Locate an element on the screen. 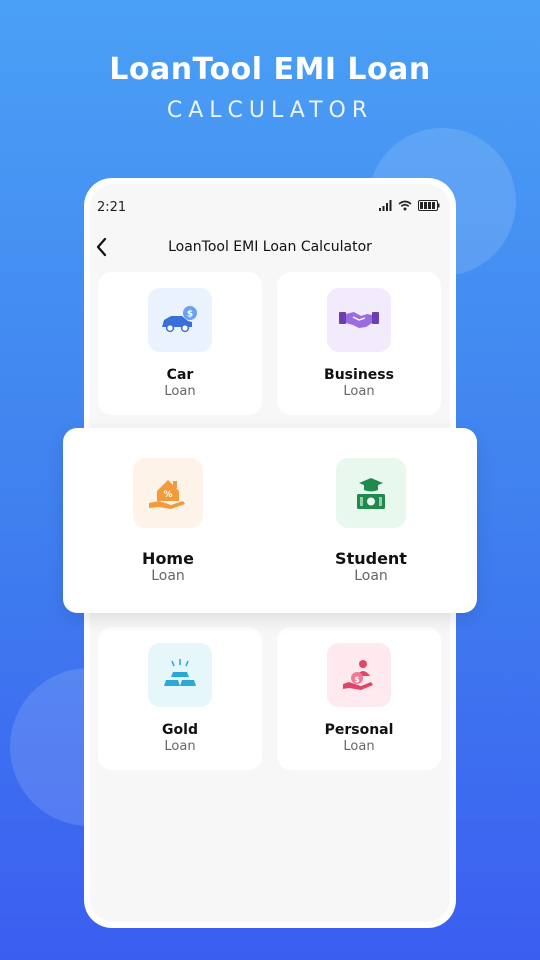 Image resolution: width=540 pixels, height=960 pixels. graduation-cap-money-icon is located at coordinates (371, 493).